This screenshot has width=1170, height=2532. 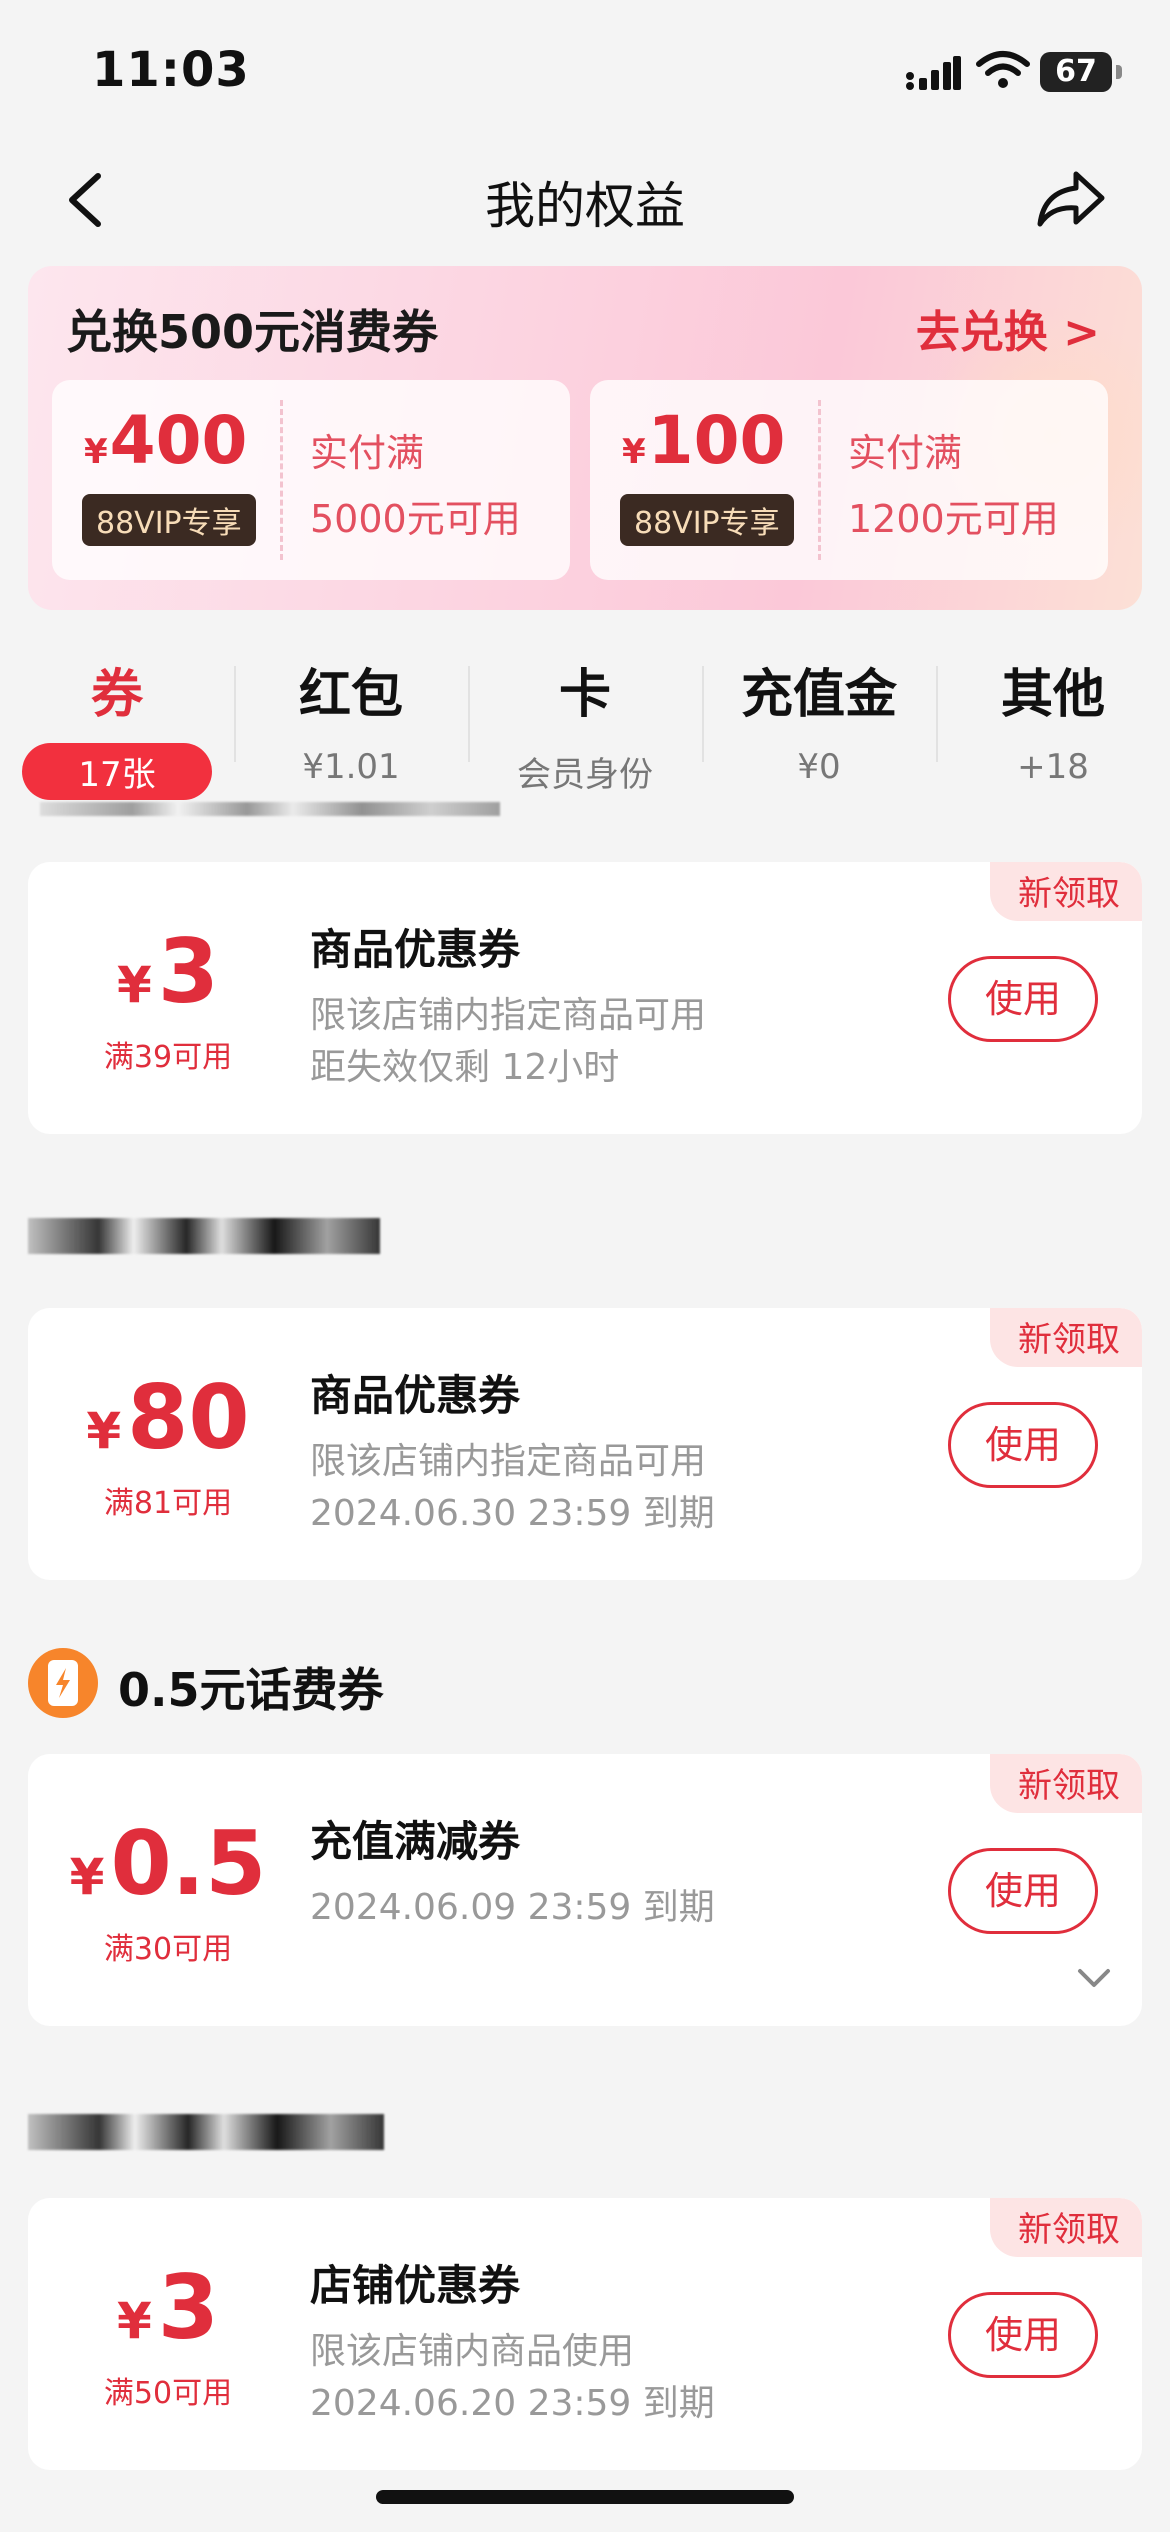 I want to click on ticket-condition-amount: 1200元可用, so click(x=953, y=519).